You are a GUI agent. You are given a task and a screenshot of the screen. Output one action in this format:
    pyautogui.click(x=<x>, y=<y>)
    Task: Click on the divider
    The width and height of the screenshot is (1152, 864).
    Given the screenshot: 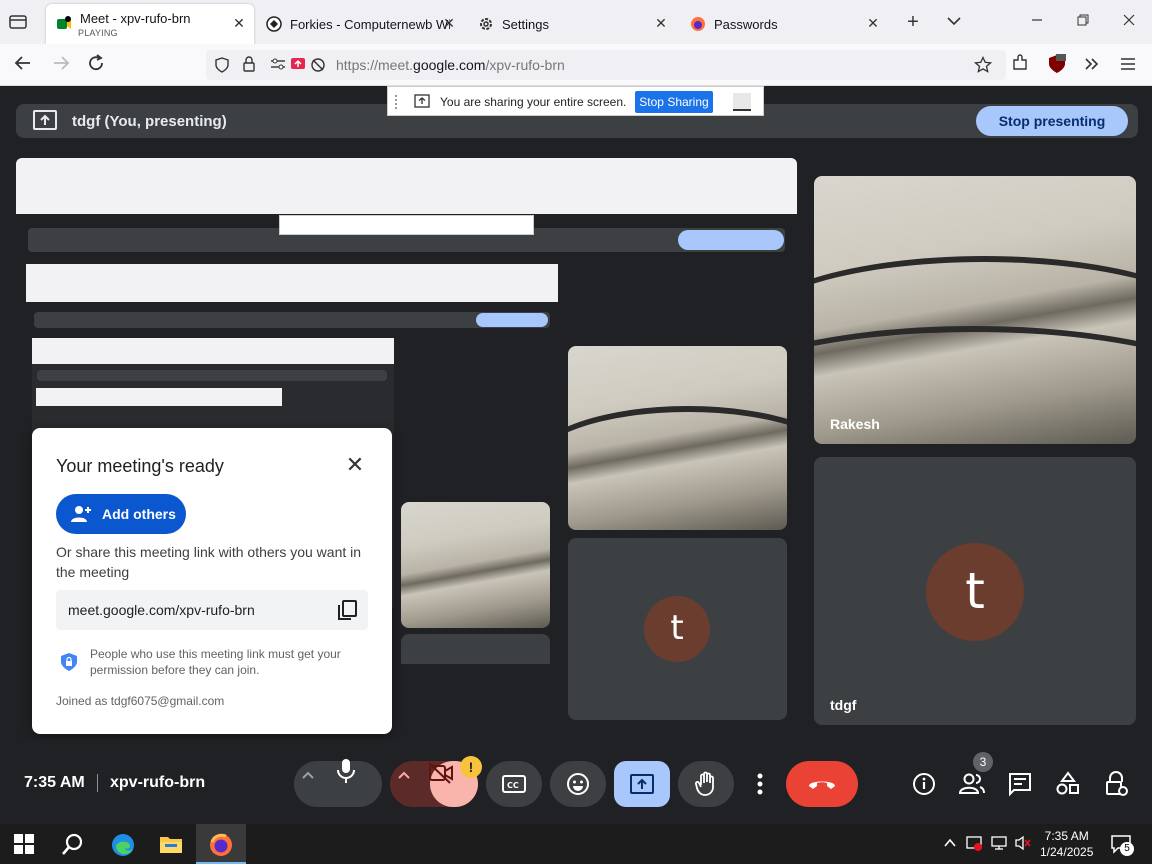 What is the action you would take?
    pyautogui.click(x=97, y=783)
    